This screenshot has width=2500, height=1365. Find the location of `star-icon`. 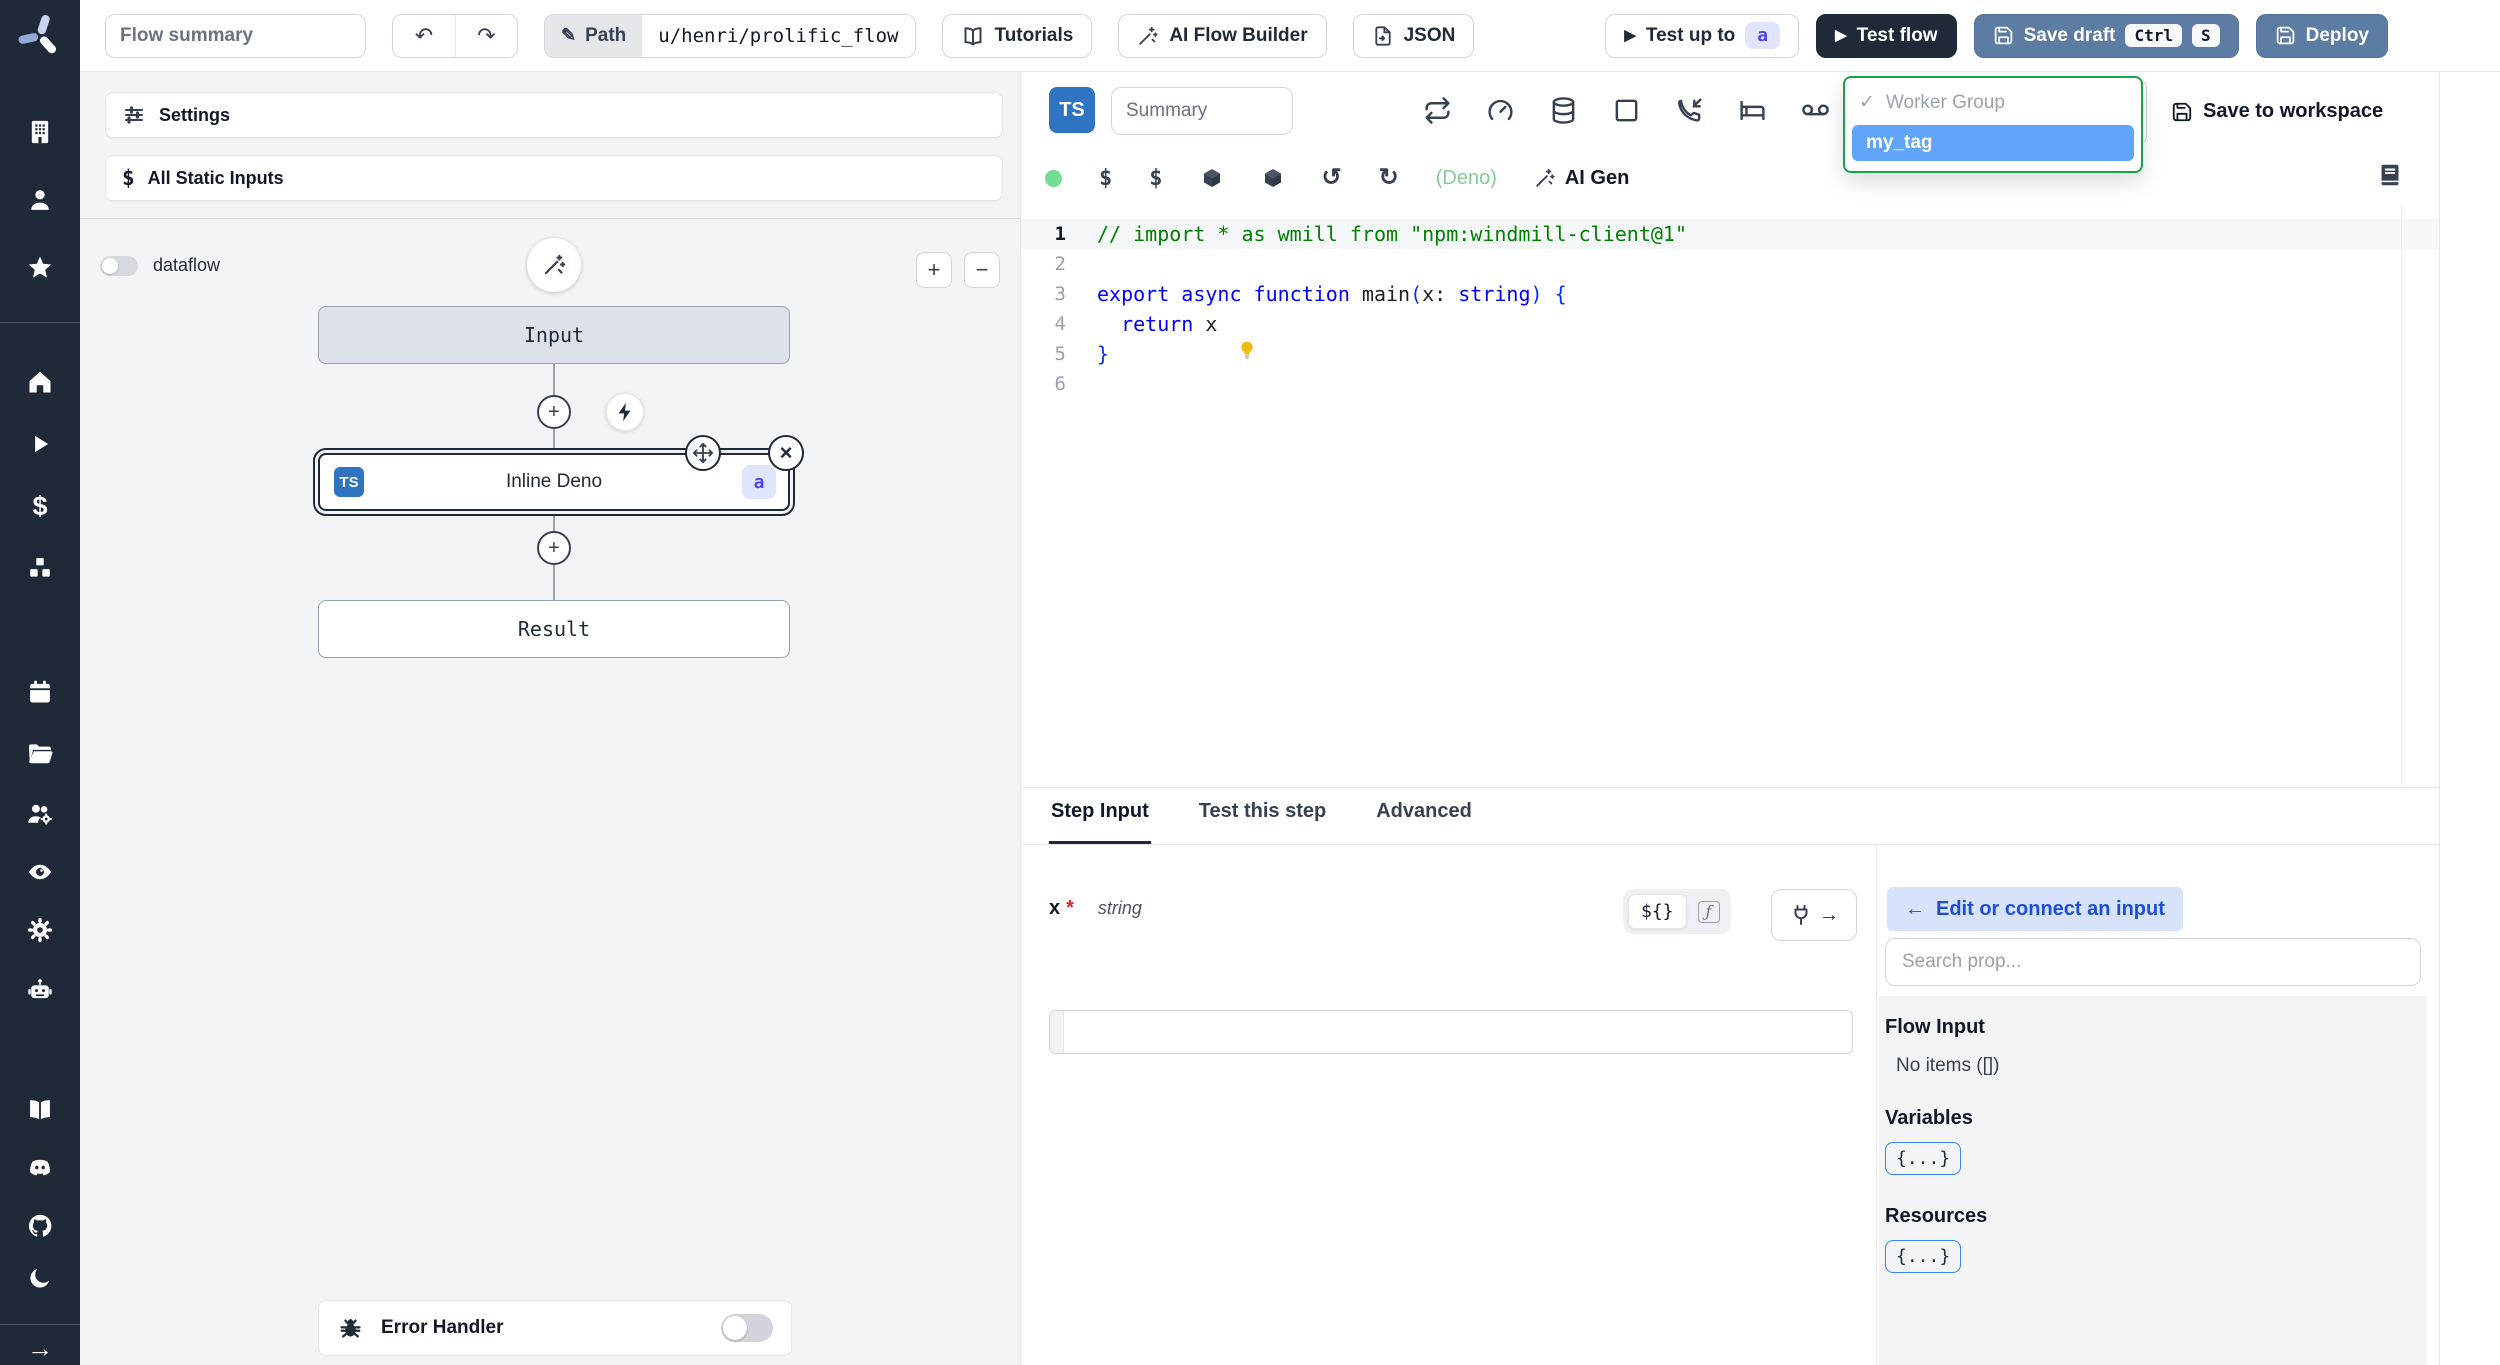

star-icon is located at coordinates (40, 267).